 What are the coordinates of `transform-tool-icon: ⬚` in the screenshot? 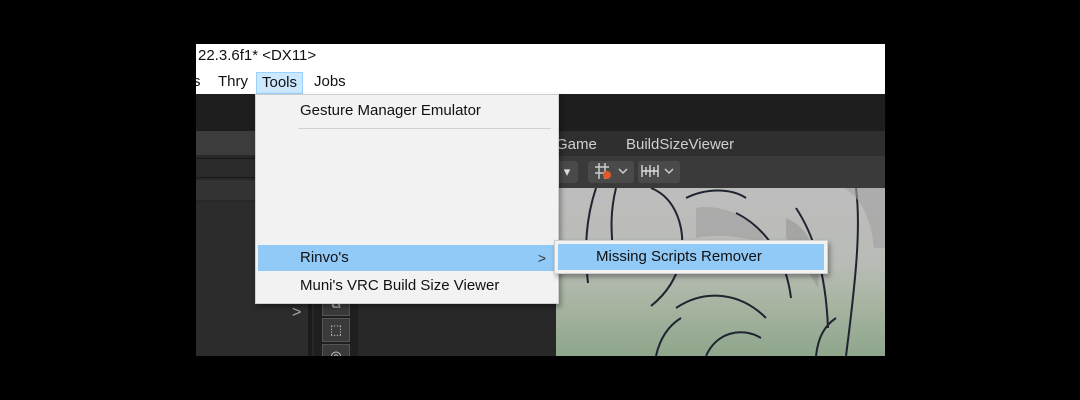 It's located at (336, 330).